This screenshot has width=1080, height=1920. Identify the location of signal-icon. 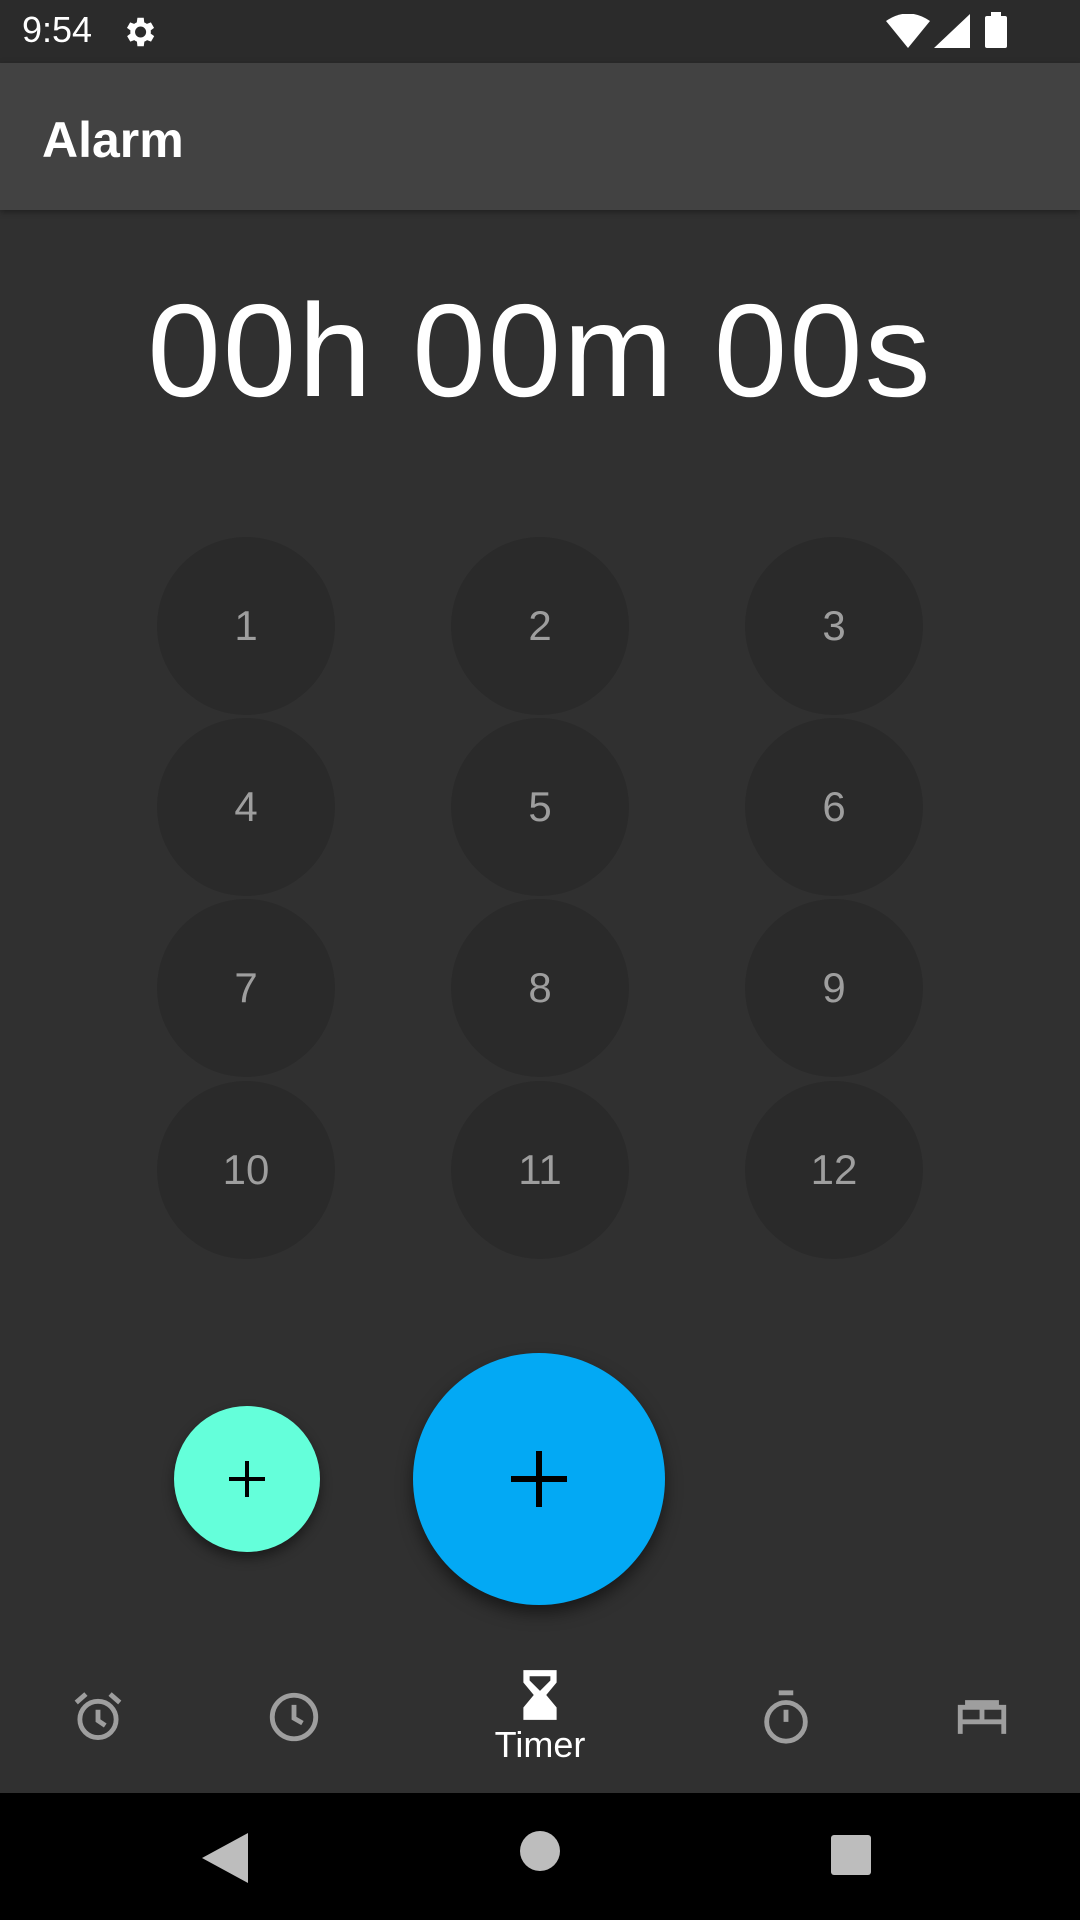
(952, 31).